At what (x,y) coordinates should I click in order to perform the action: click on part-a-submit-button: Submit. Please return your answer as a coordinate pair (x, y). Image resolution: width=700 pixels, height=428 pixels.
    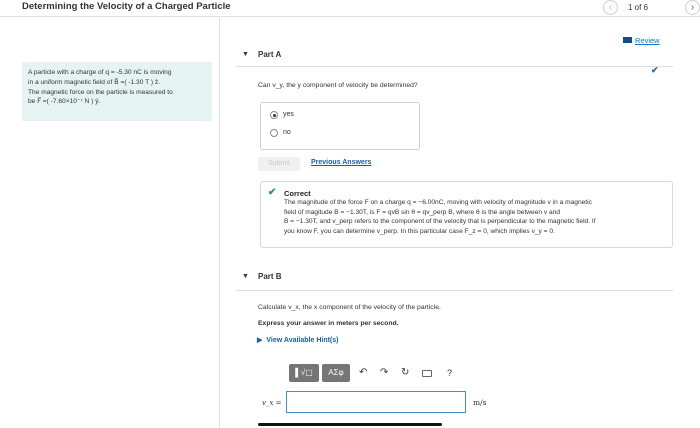
    Looking at the image, I should click on (279, 164).